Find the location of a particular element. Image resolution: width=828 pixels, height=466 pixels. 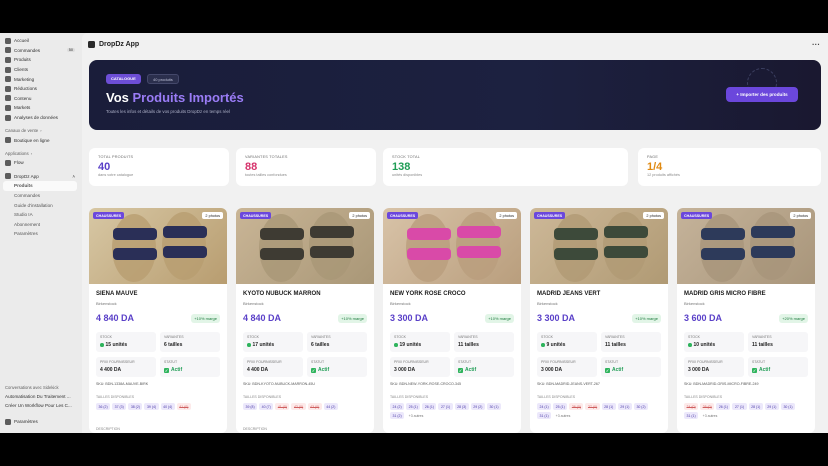

applications-header: Applications › is located at coordinates (40, 151).